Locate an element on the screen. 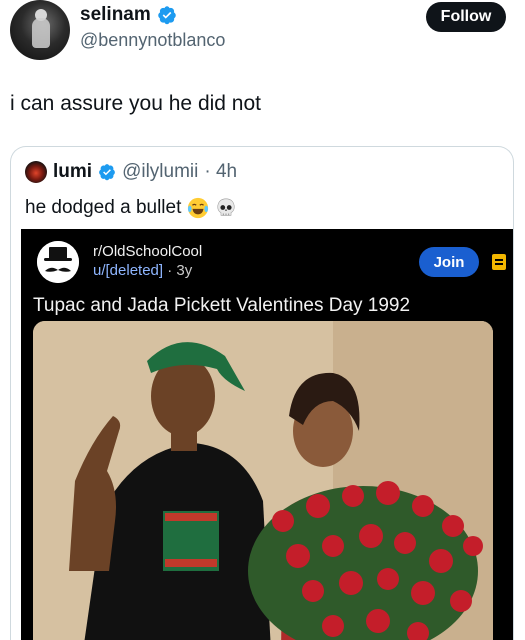 This screenshot has height=640, width=525. quote-text: he dodged a bullet is located at coordinates (103, 207).